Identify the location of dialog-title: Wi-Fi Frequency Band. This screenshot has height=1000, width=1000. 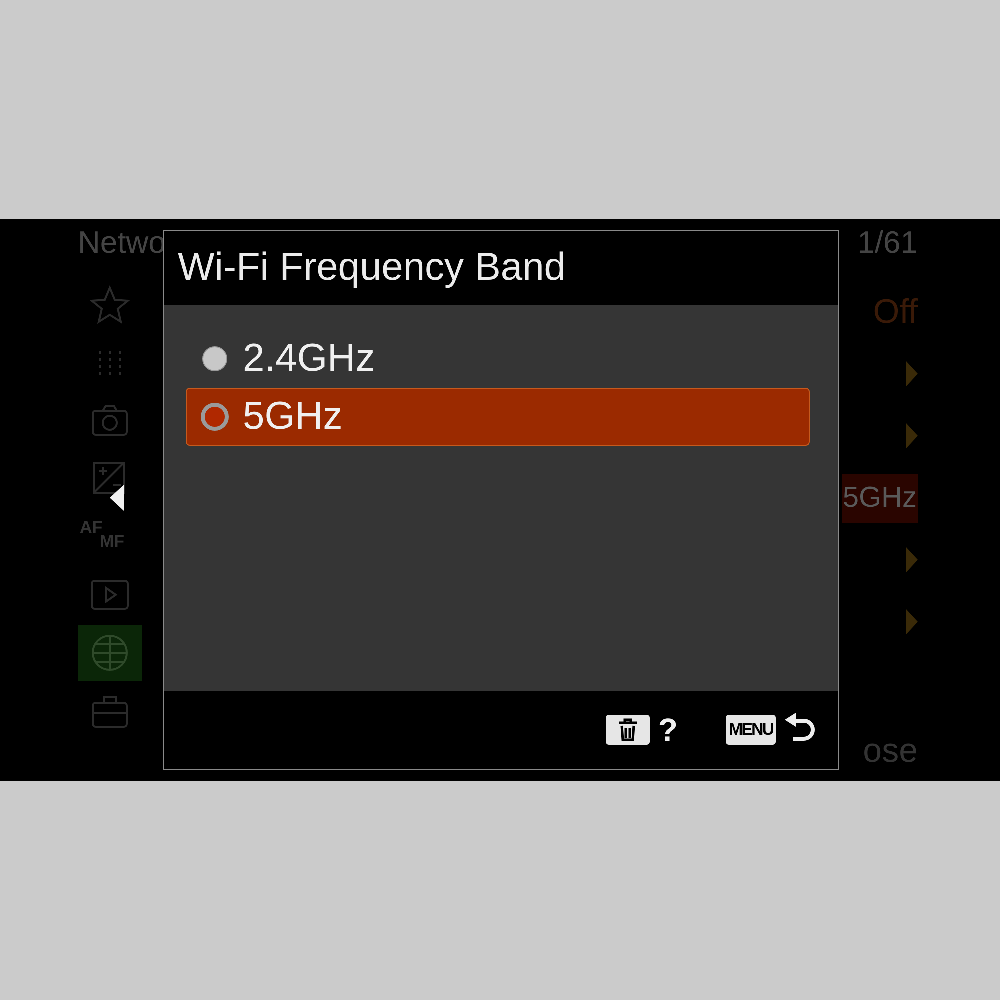
(372, 268).